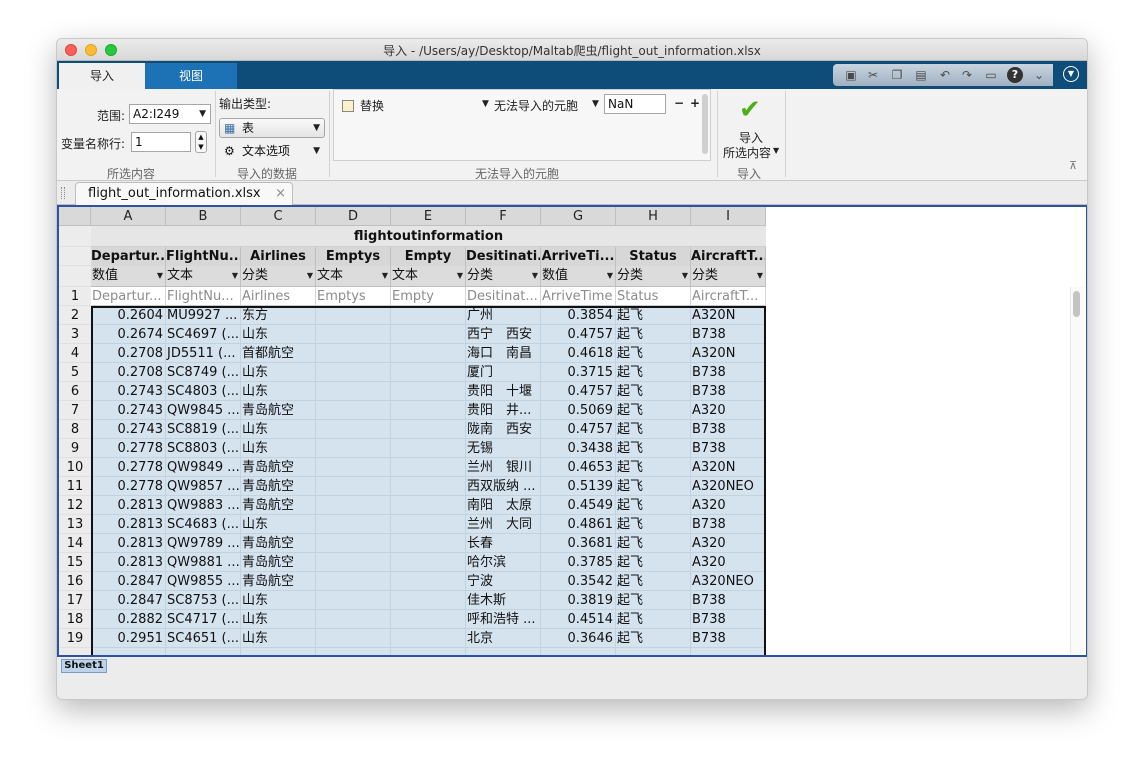  What do you see at coordinates (170, 114) in the screenshot?
I see `range-input: A2:I249 ▼` at bounding box center [170, 114].